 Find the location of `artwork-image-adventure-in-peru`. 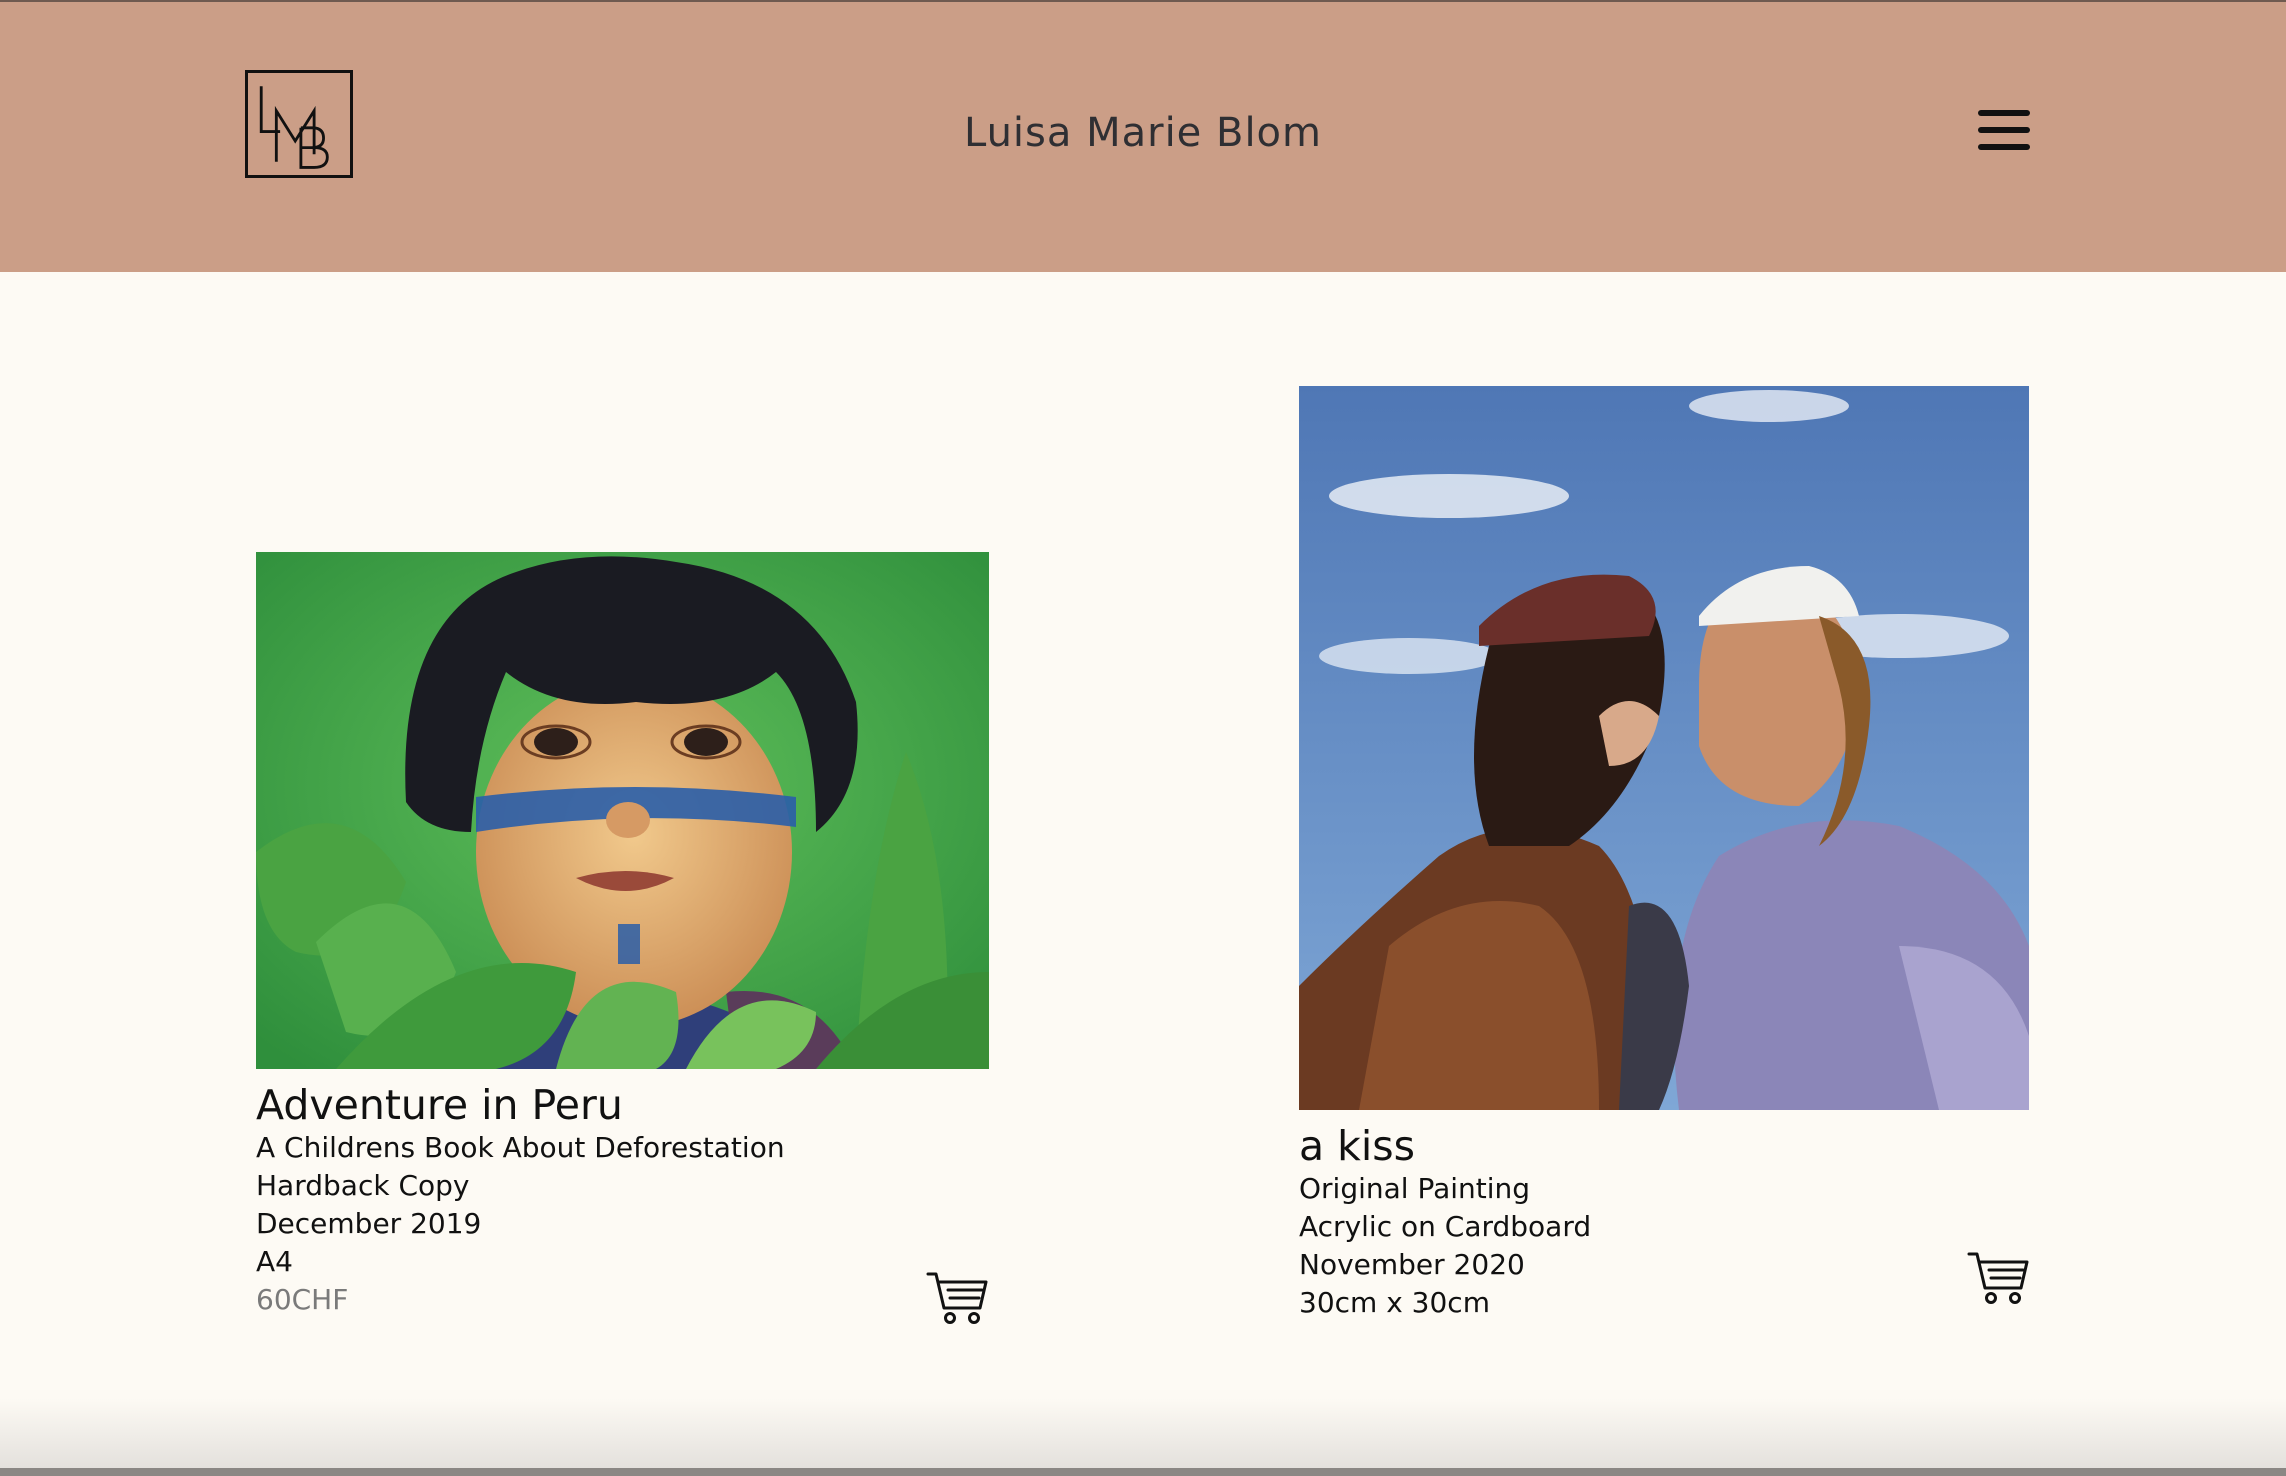

artwork-image-adventure-in-peru is located at coordinates (622, 810).